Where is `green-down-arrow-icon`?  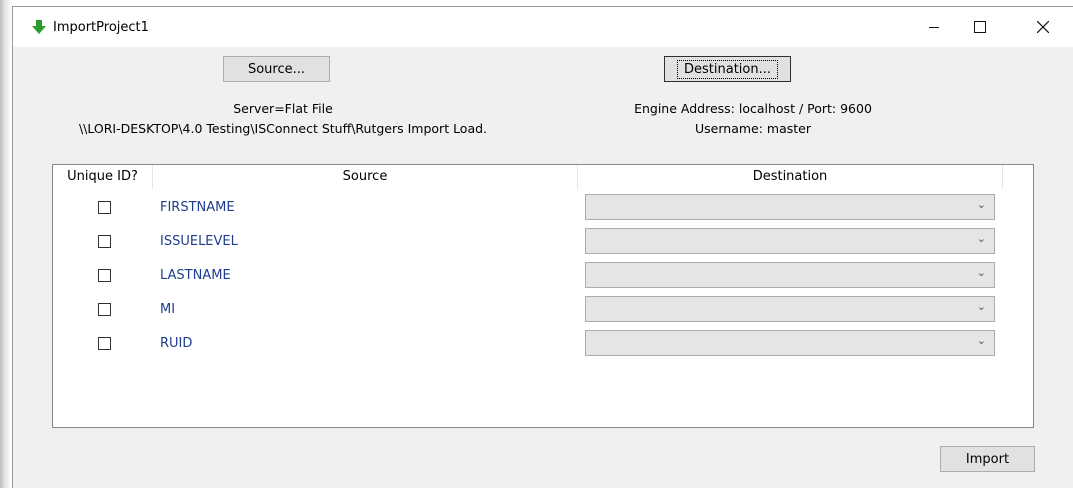 green-down-arrow-icon is located at coordinates (39, 27).